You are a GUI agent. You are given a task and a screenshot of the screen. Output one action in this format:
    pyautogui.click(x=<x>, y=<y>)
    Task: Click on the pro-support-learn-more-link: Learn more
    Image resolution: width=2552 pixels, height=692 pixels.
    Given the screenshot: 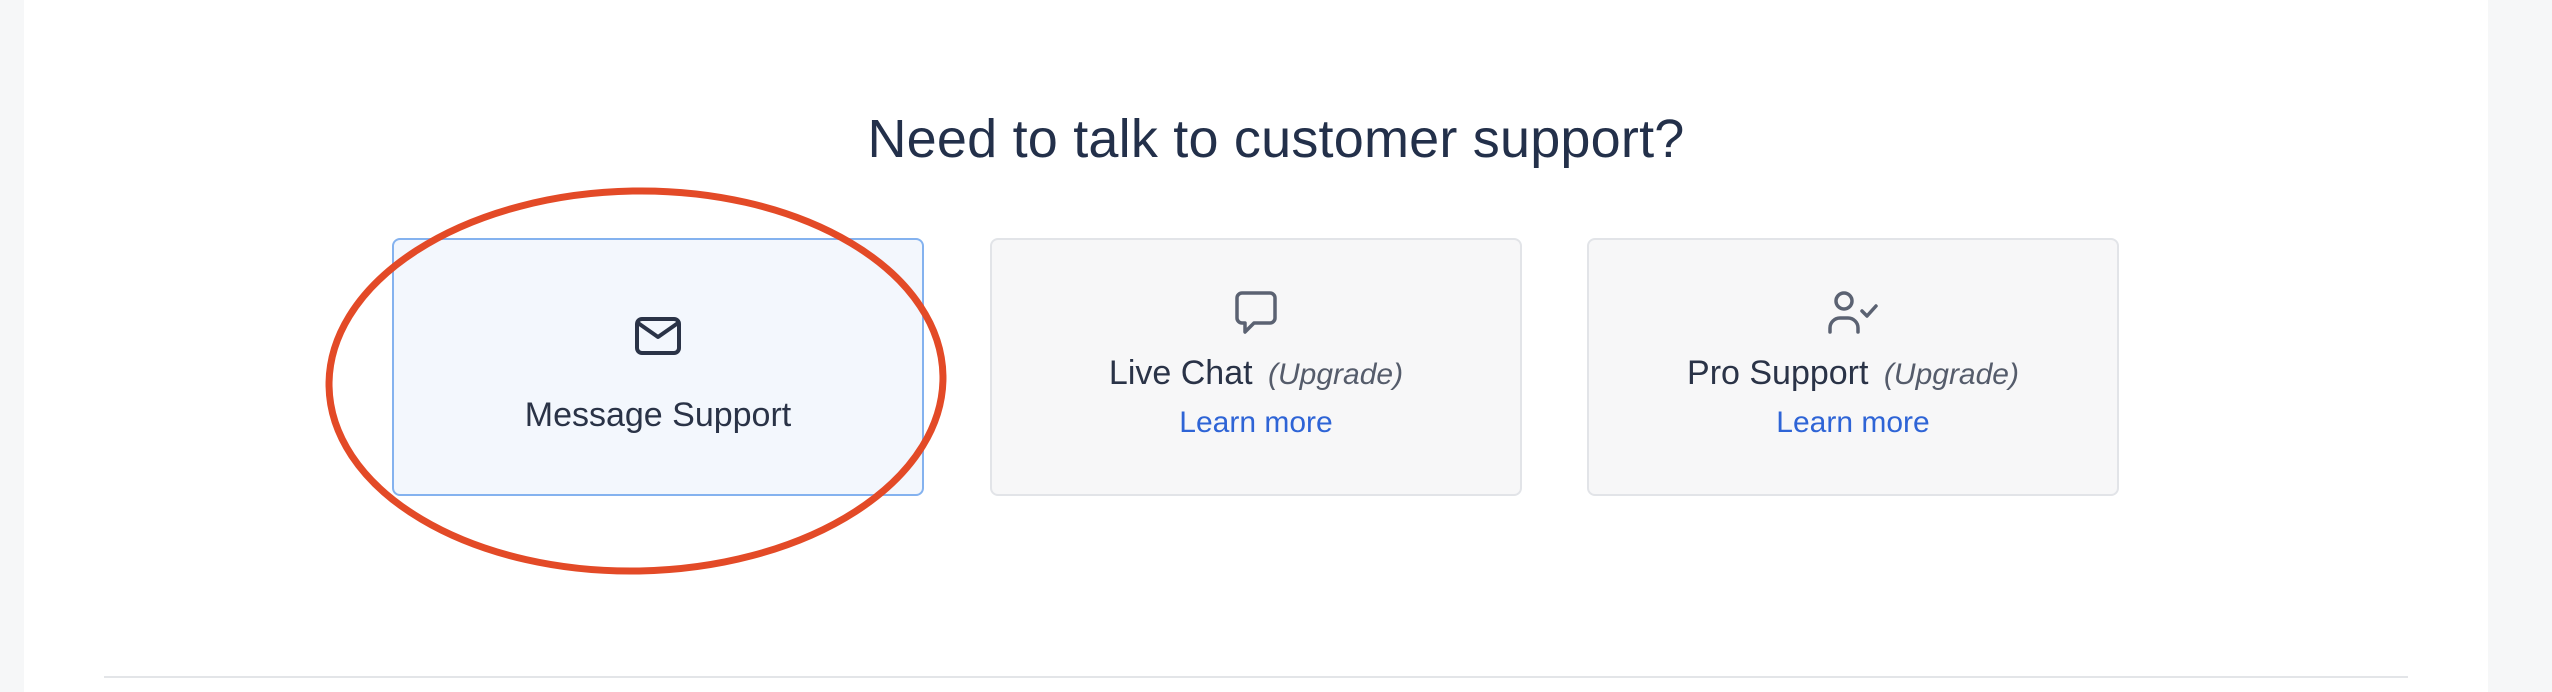 What is the action you would take?
    pyautogui.click(x=1853, y=423)
    